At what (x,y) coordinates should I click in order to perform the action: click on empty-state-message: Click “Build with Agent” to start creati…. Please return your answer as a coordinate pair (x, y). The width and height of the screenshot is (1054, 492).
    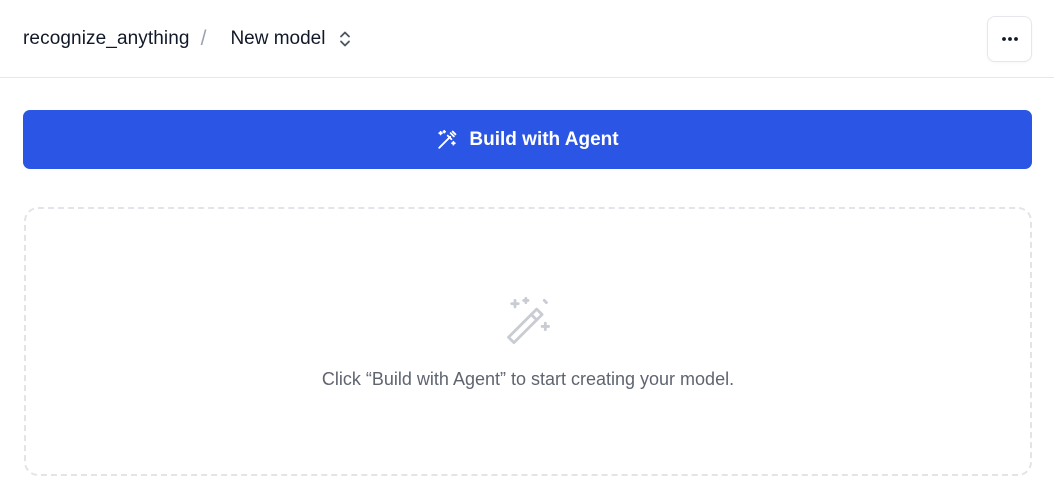
    Looking at the image, I should click on (528, 379).